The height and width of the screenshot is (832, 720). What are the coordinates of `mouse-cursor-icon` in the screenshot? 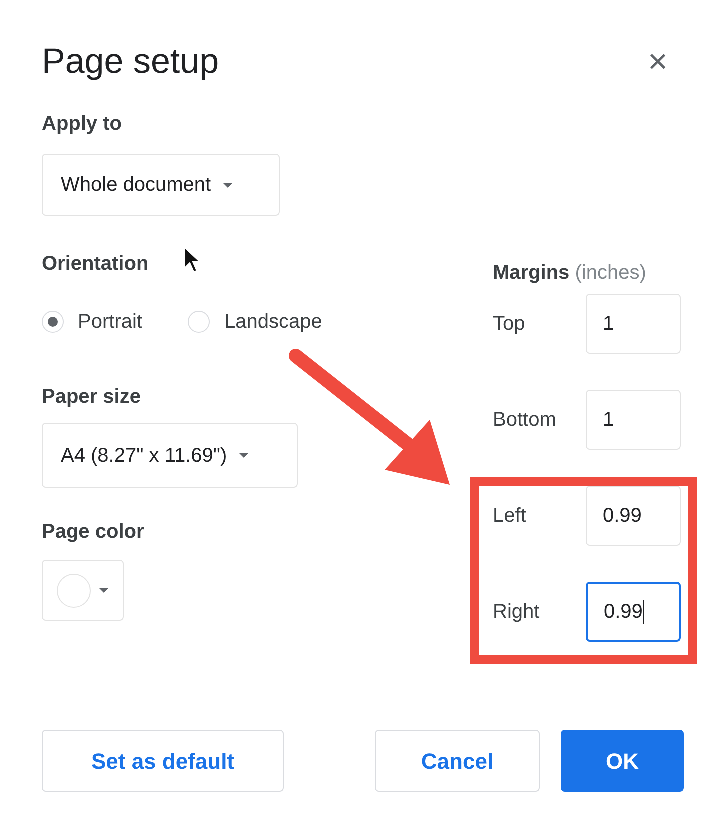 It's located at (193, 259).